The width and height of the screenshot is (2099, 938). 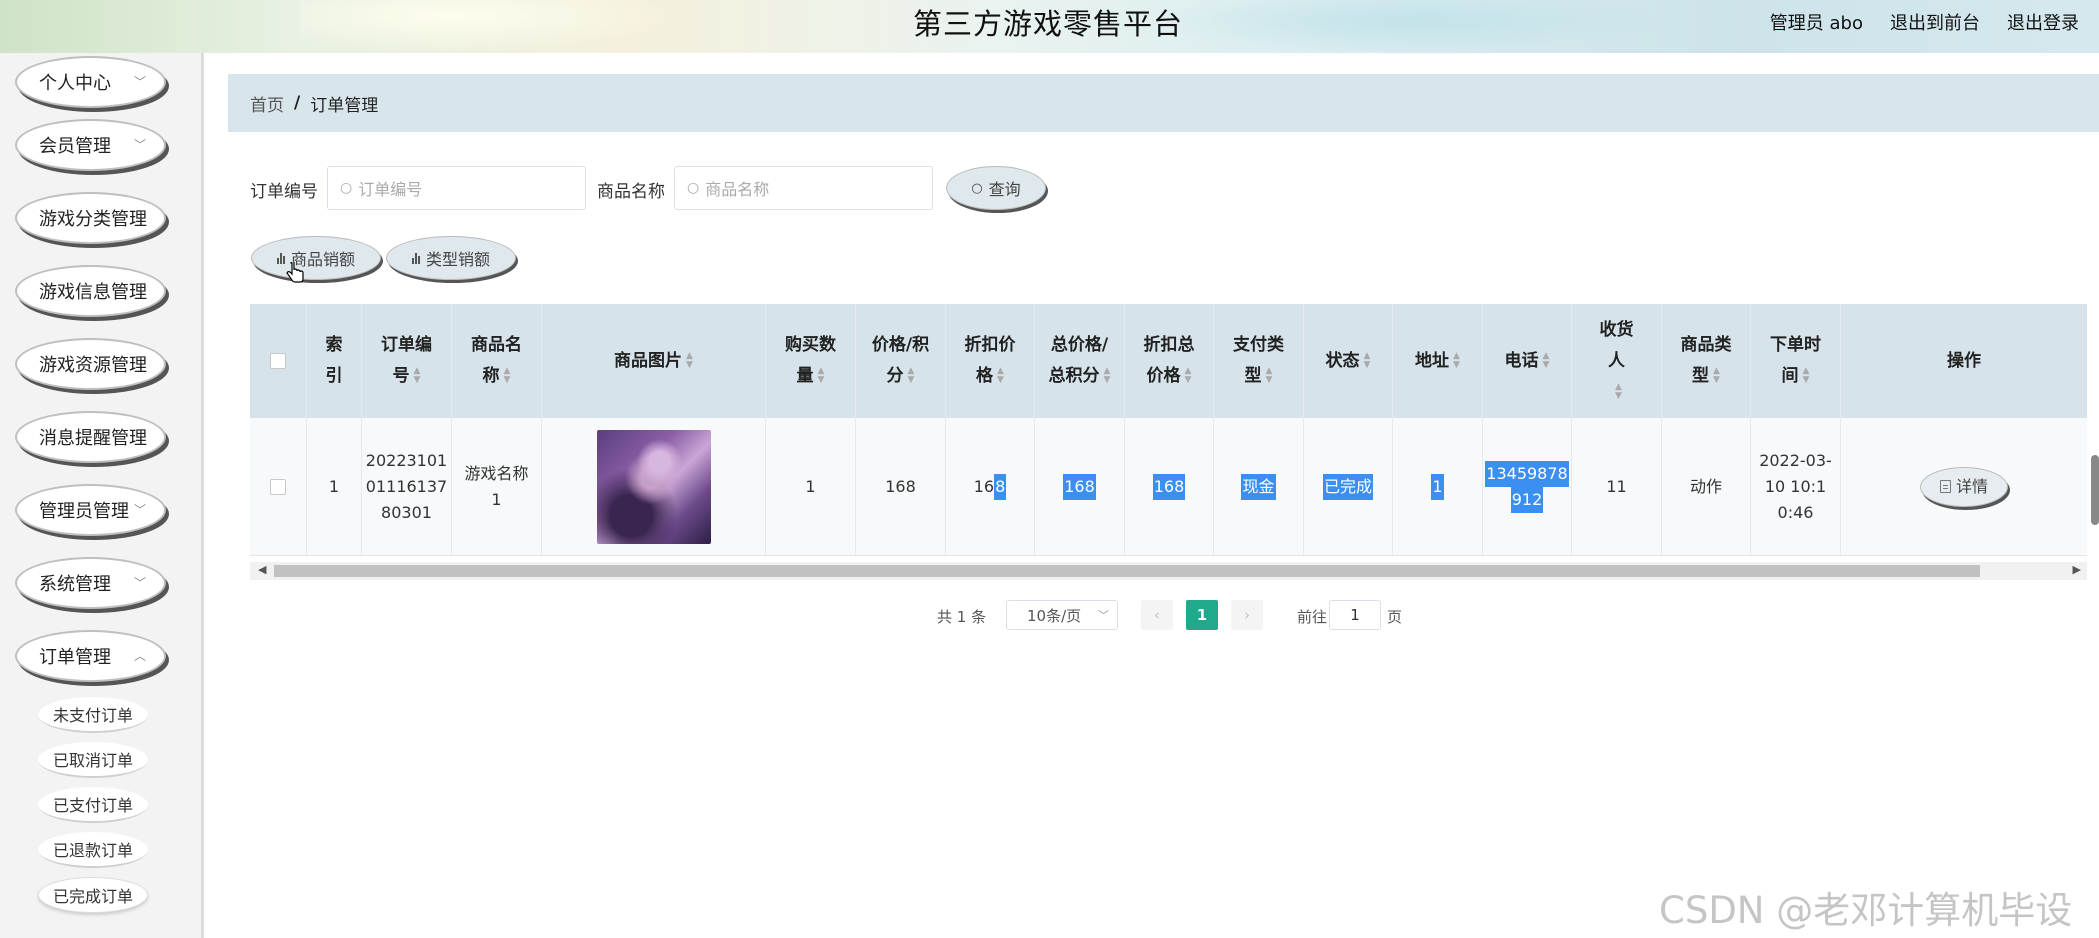 What do you see at coordinates (1964, 486) in the screenshot?
I see `detail-button: 详情` at bounding box center [1964, 486].